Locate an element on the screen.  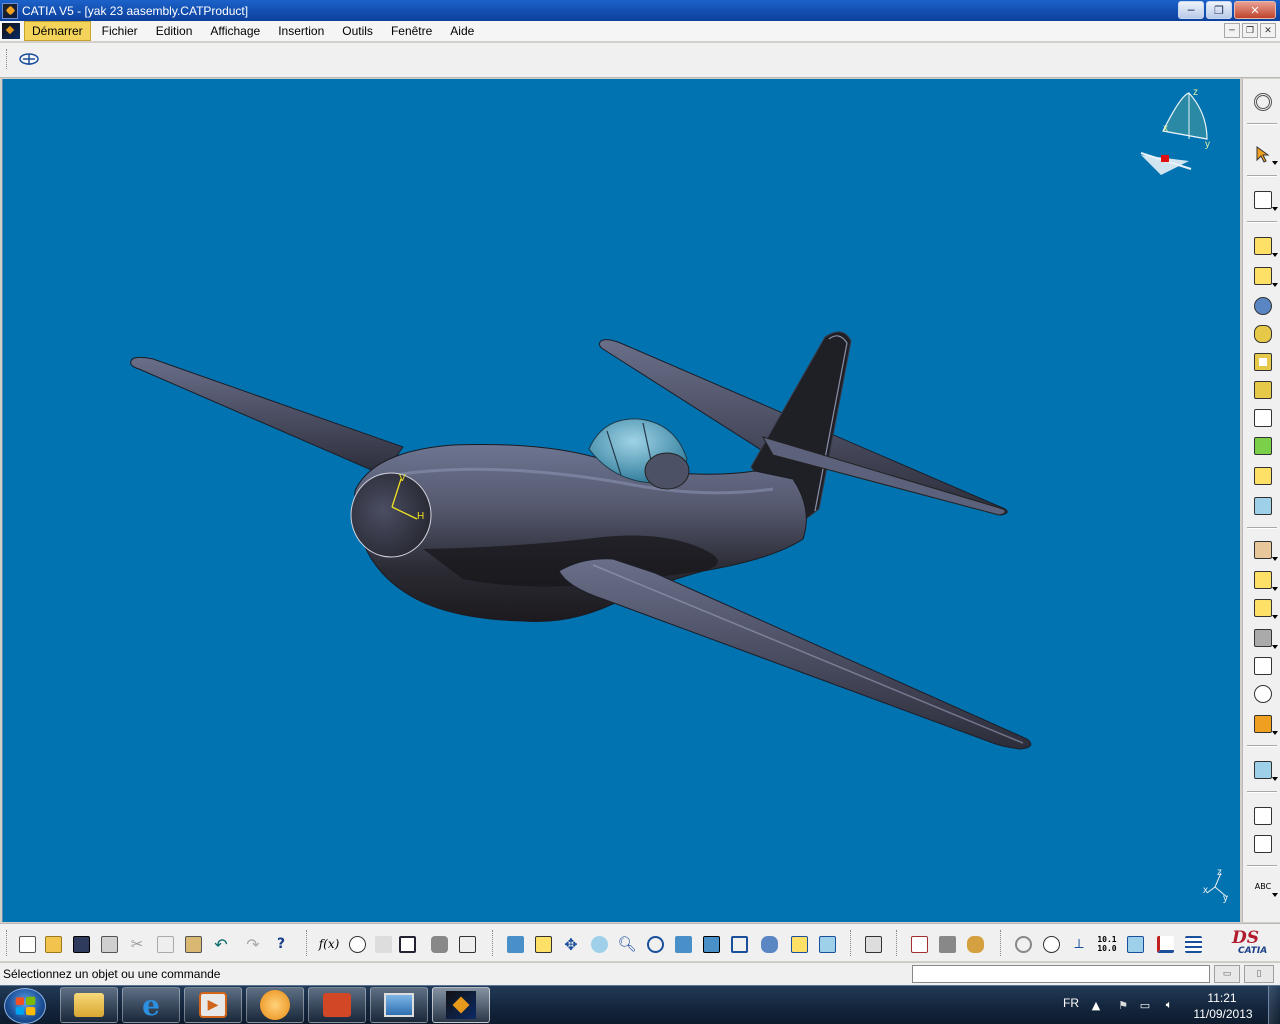
taskbar-ie-button: e is located at coordinates (151, 1005).